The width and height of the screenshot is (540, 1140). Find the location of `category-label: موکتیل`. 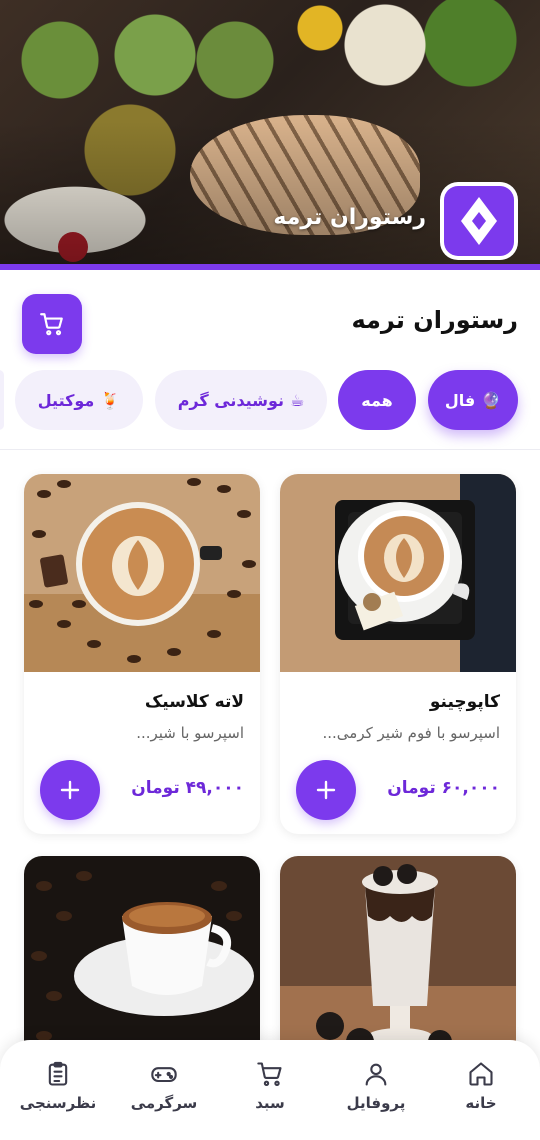

category-label: موکتیل is located at coordinates (66, 400).